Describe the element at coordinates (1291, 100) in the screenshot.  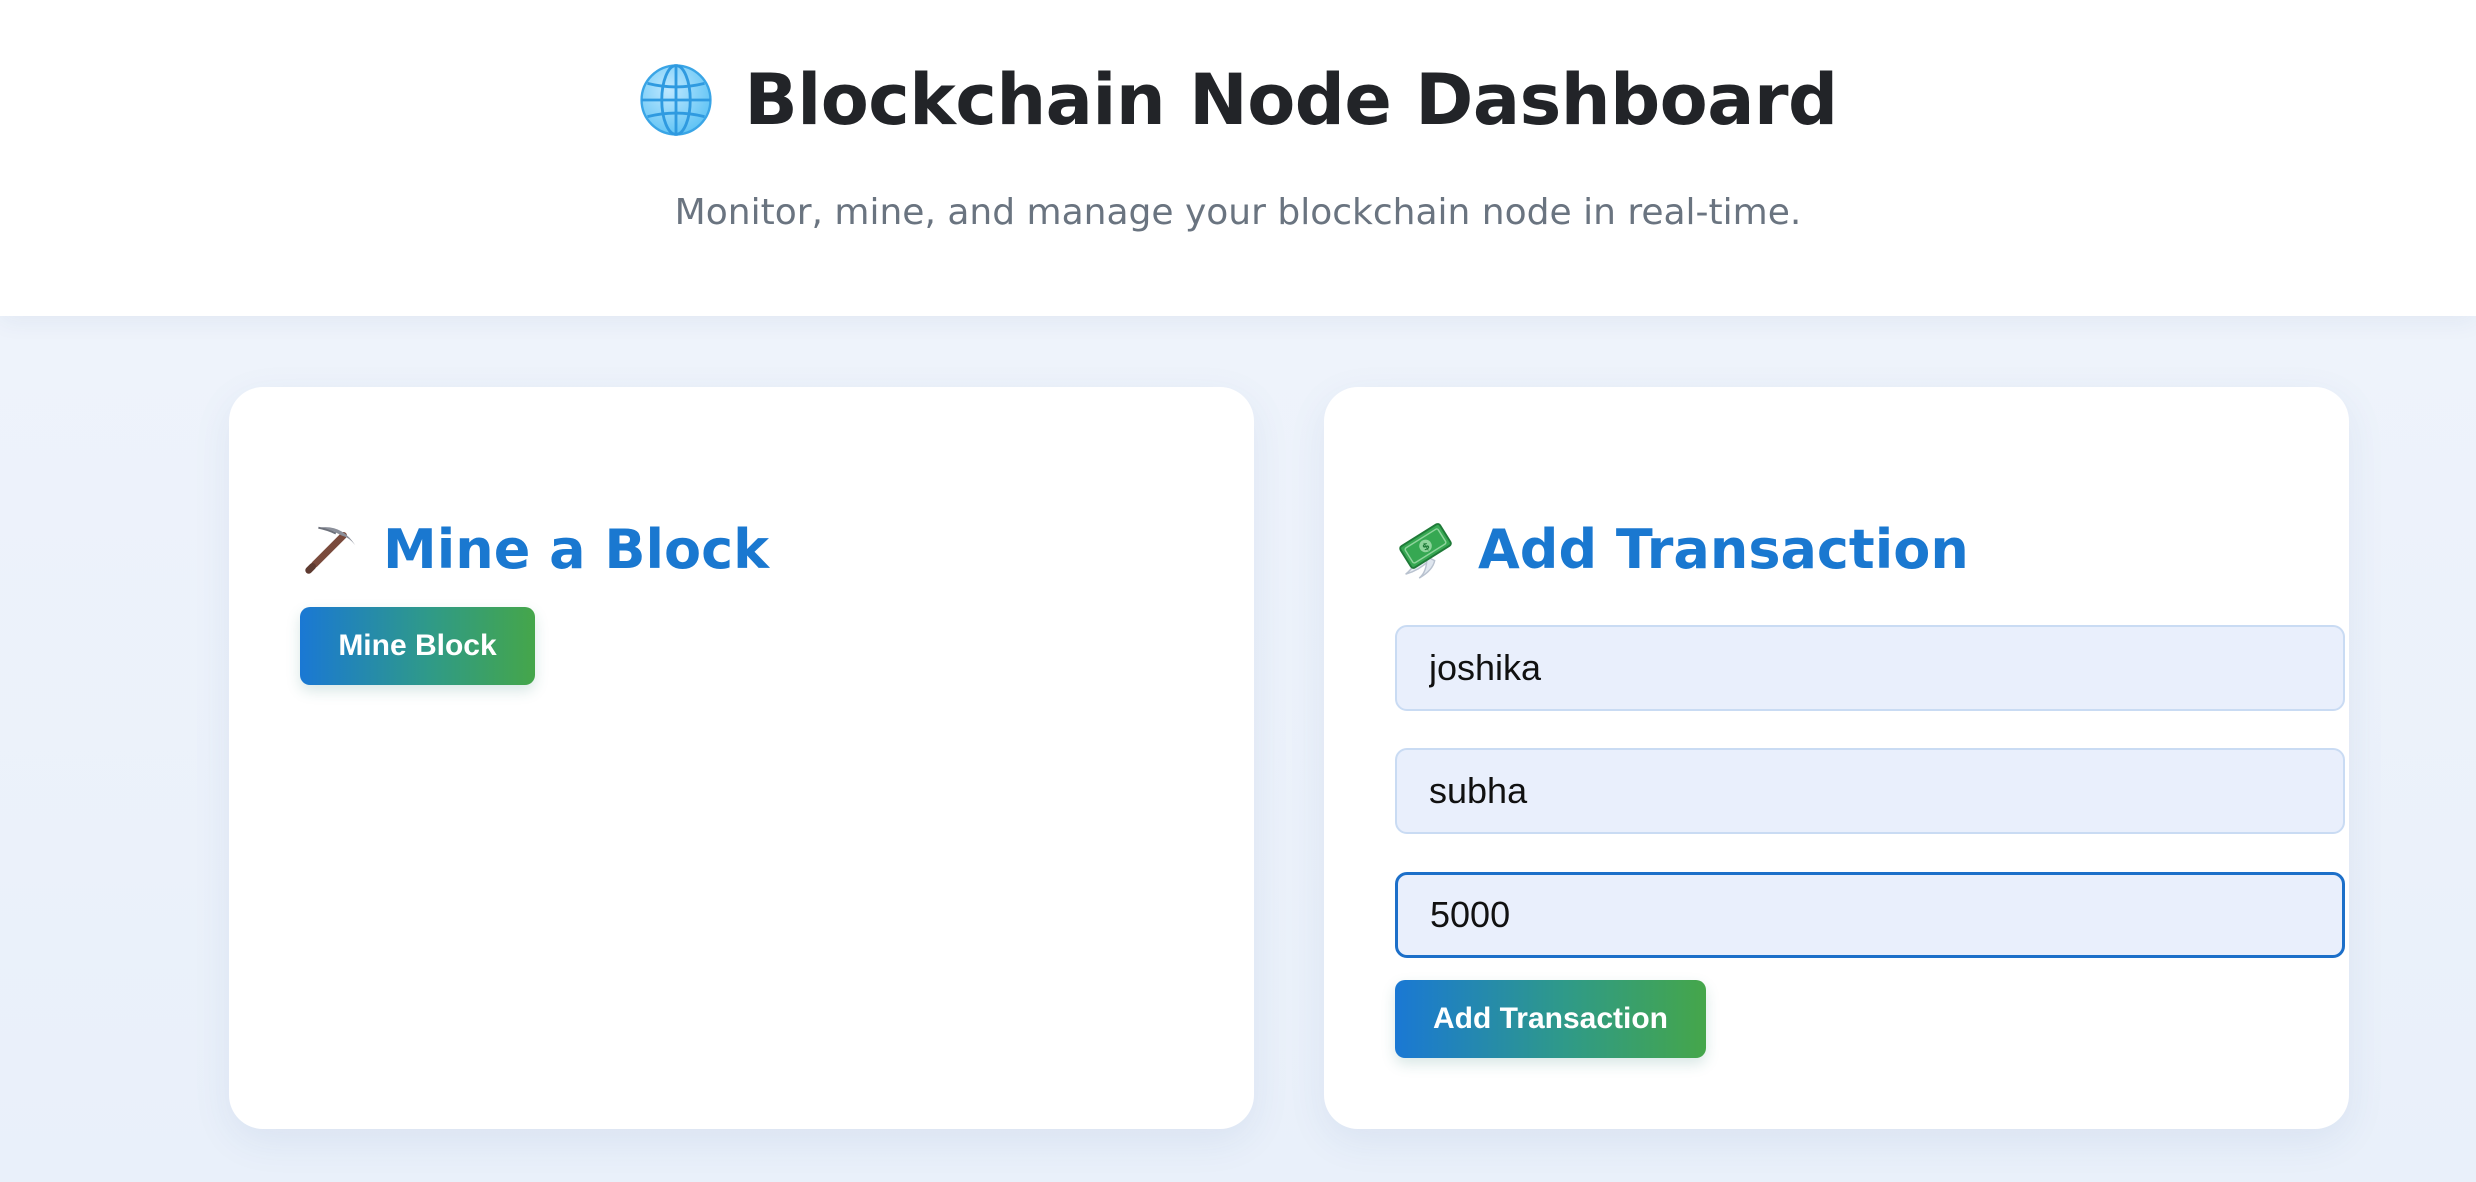
I see `page-title: Blockchain Node Dashboard` at that location.